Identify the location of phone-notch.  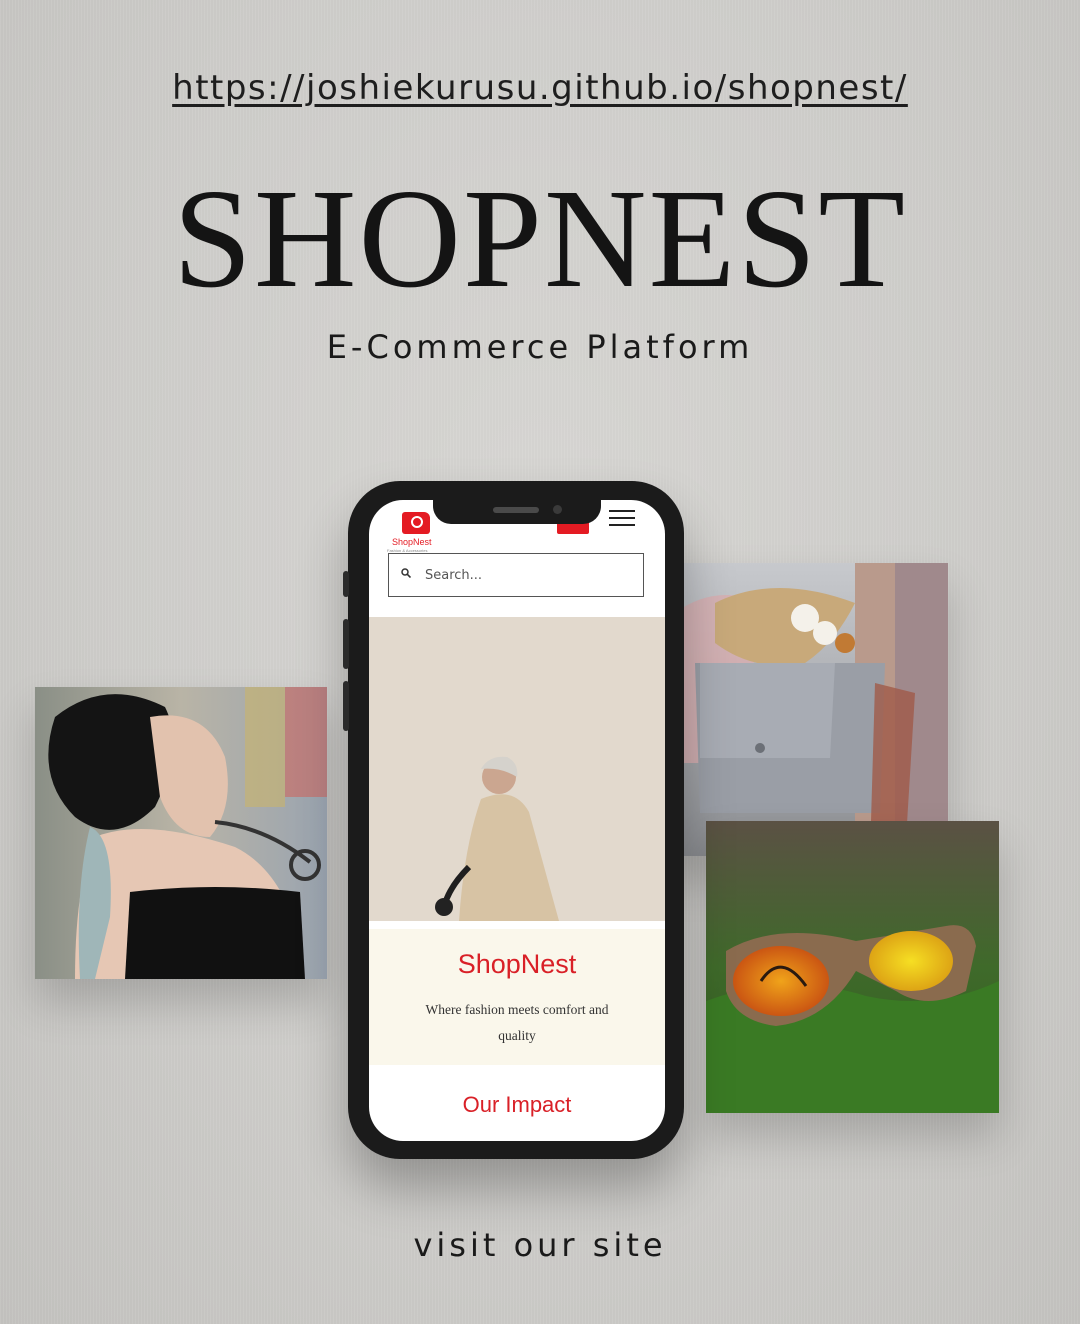
(517, 512).